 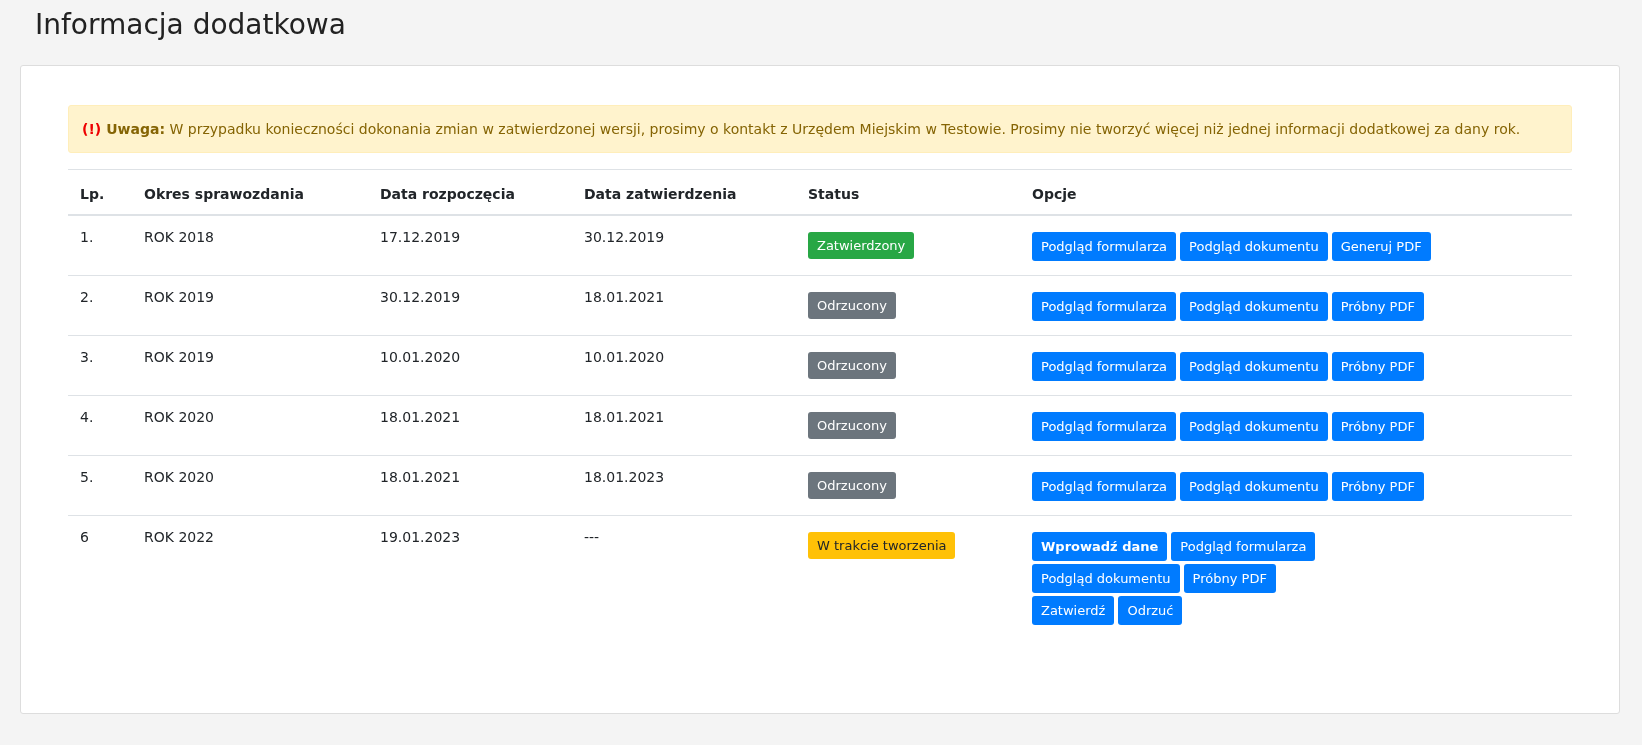 I want to click on table-cell: 17.12.2019, so click(x=420, y=237).